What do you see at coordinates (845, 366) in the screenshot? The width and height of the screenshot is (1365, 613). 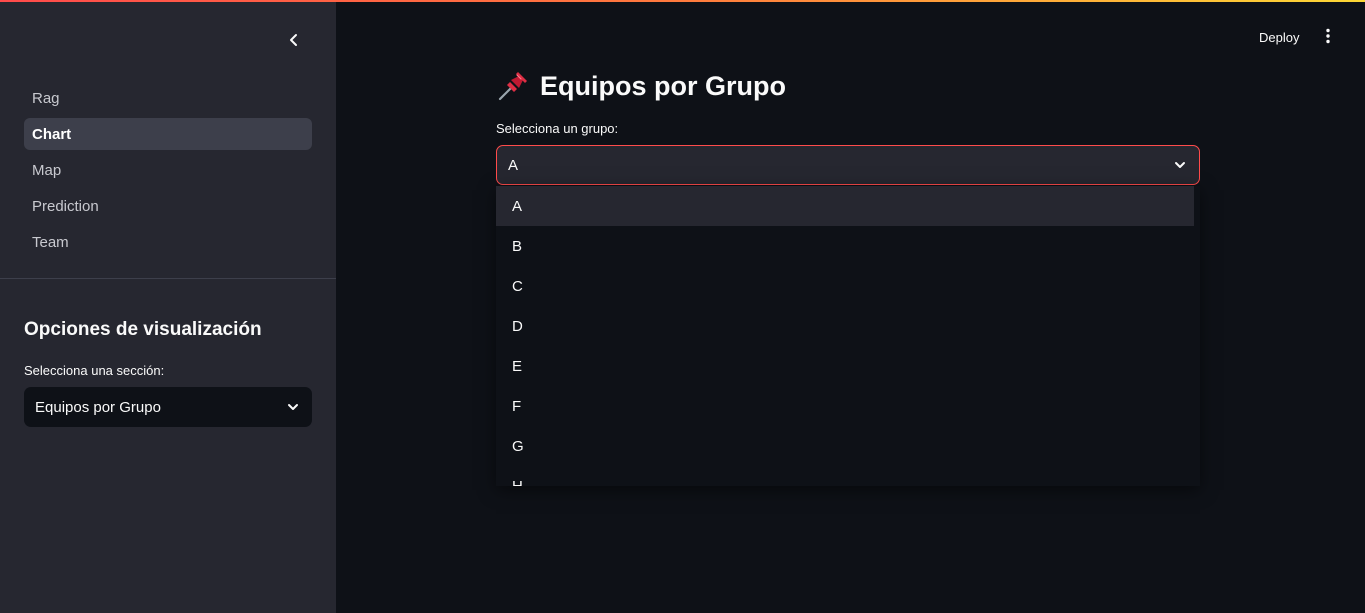 I see `group-option-e: E` at bounding box center [845, 366].